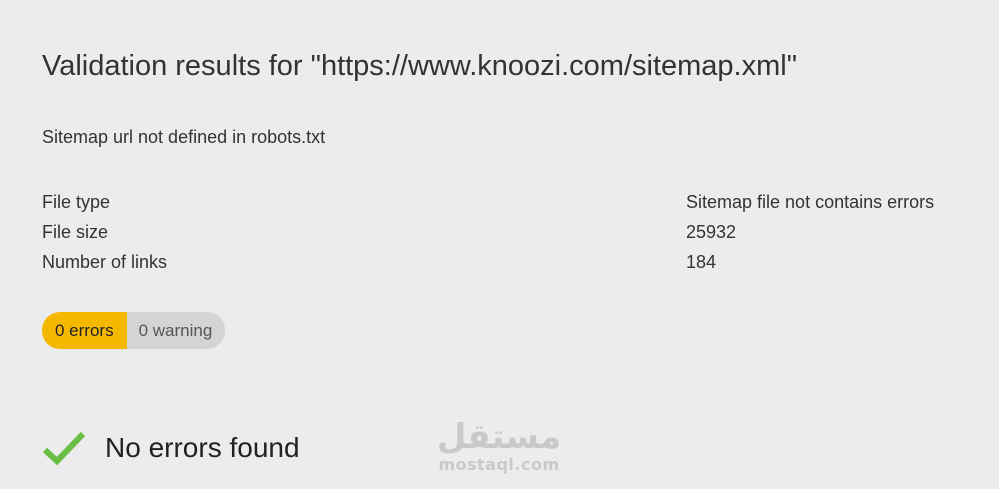 This screenshot has height=489, width=999. Describe the element at coordinates (176, 330) in the screenshot. I see `warning-tab: 0 warning` at that location.